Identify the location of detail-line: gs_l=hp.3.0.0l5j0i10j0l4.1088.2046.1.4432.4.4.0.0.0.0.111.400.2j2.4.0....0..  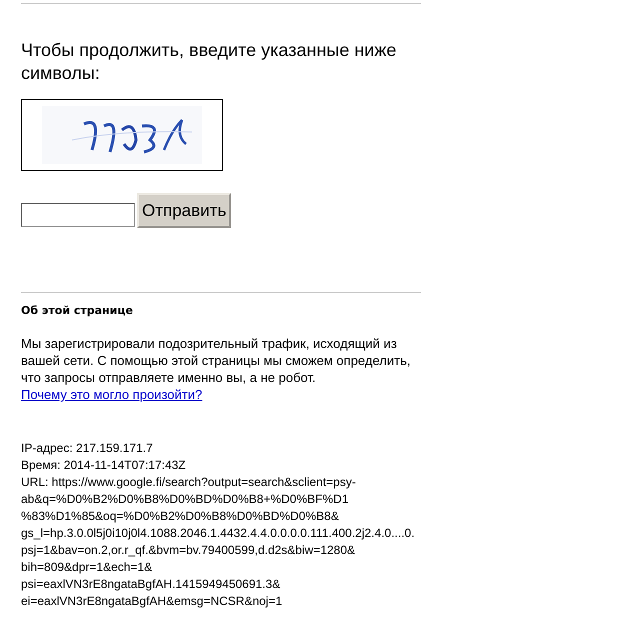
(218, 533).